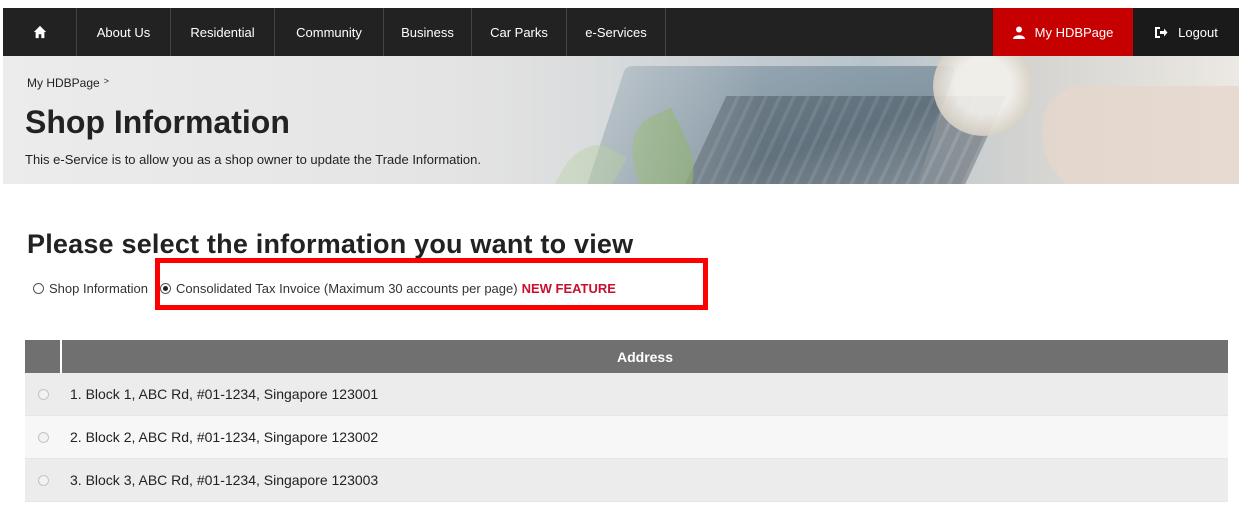  Describe the element at coordinates (157, 122) in the screenshot. I see `page-title: Shop Information` at that location.